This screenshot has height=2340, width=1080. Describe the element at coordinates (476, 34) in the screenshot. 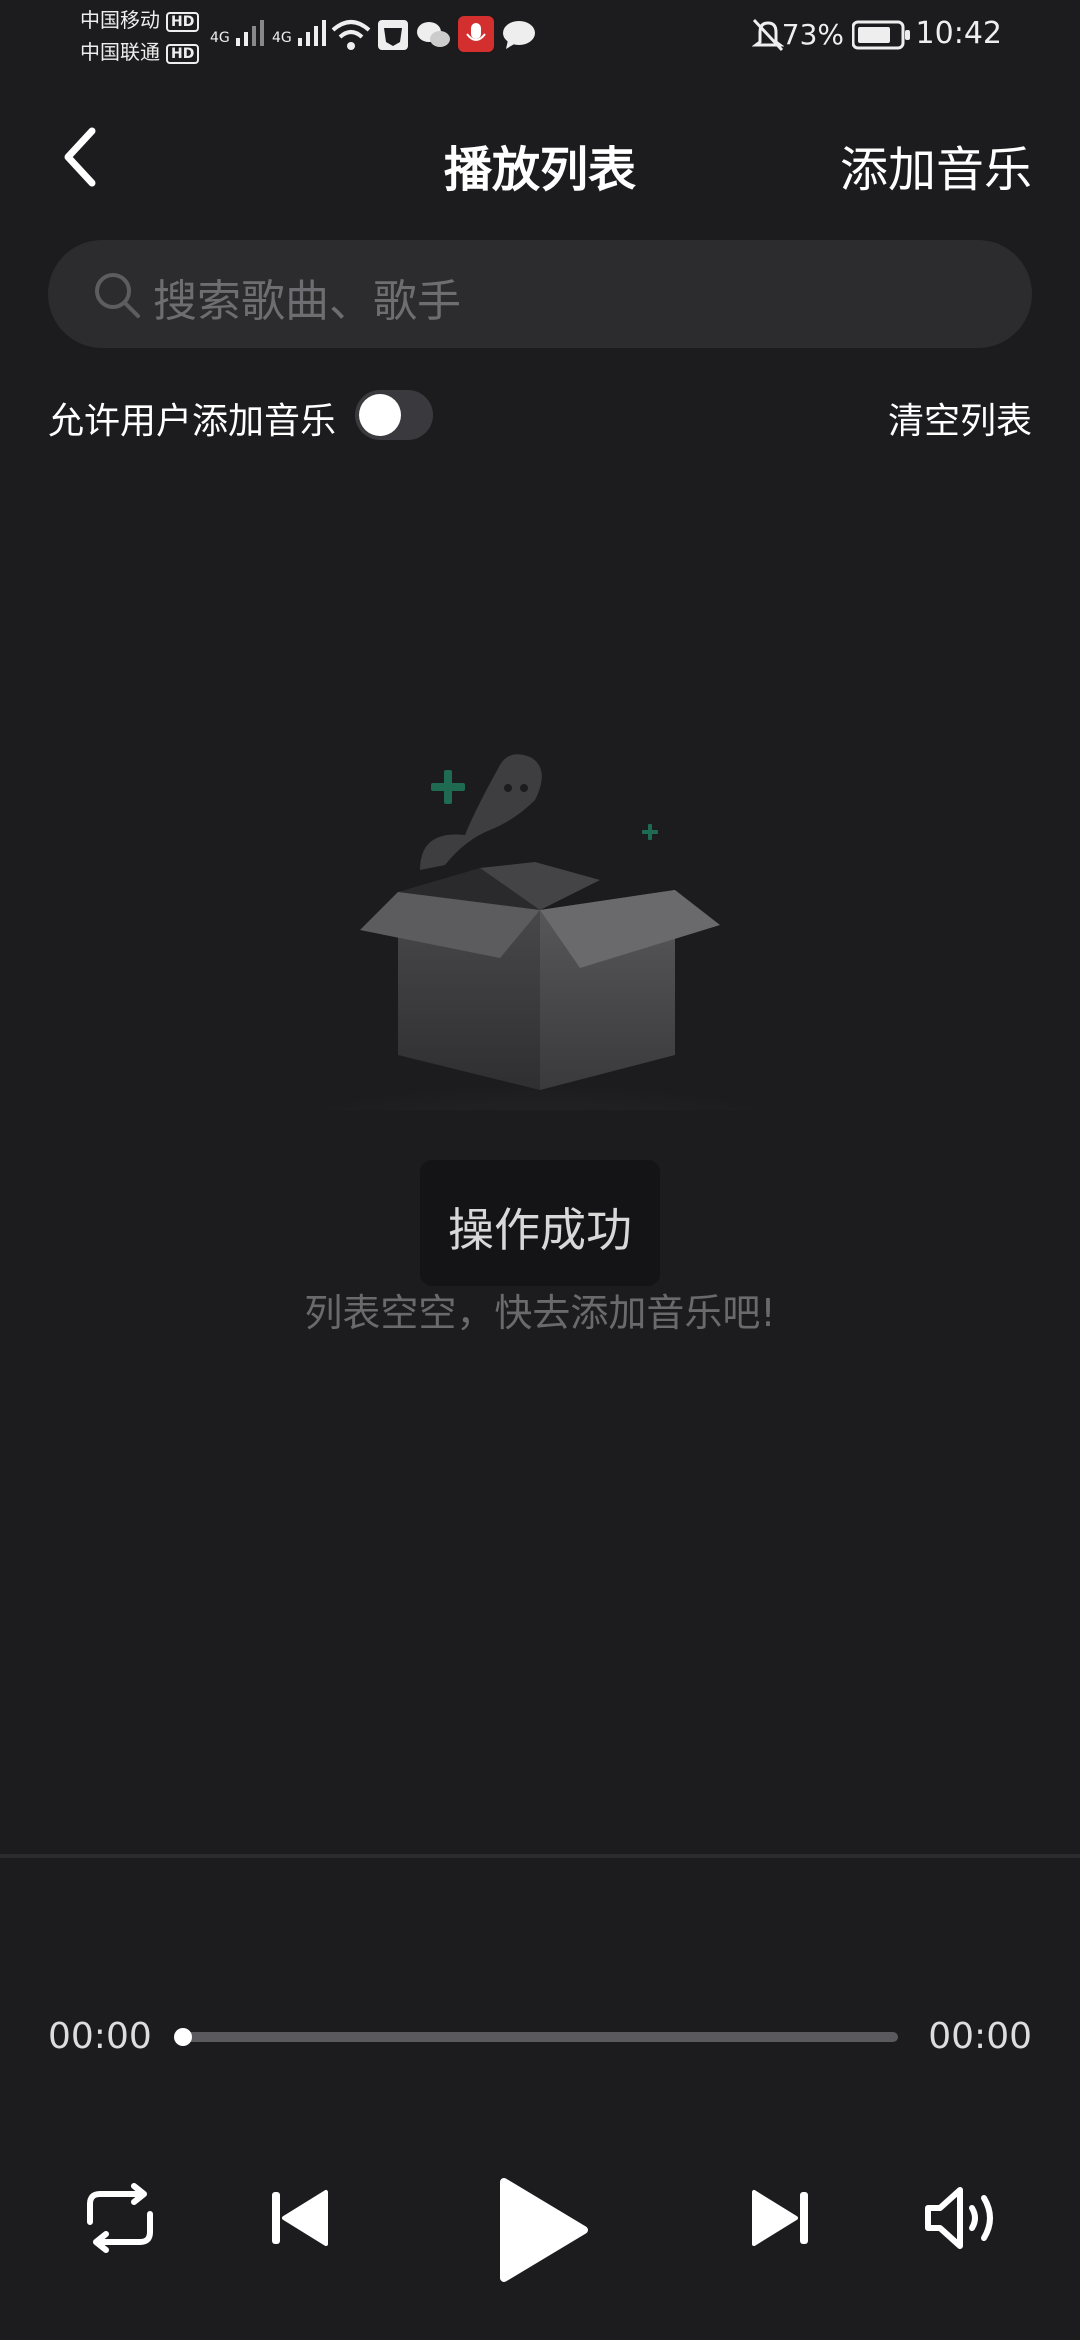

I see `microphone-icon` at that location.